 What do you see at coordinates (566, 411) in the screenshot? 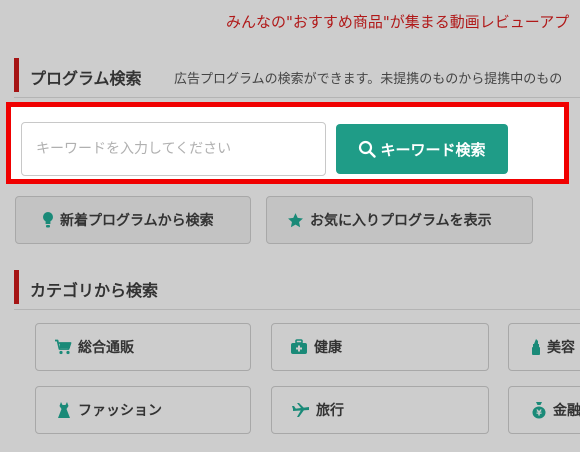
I see `category-label: 金融` at bounding box center [566, 411].